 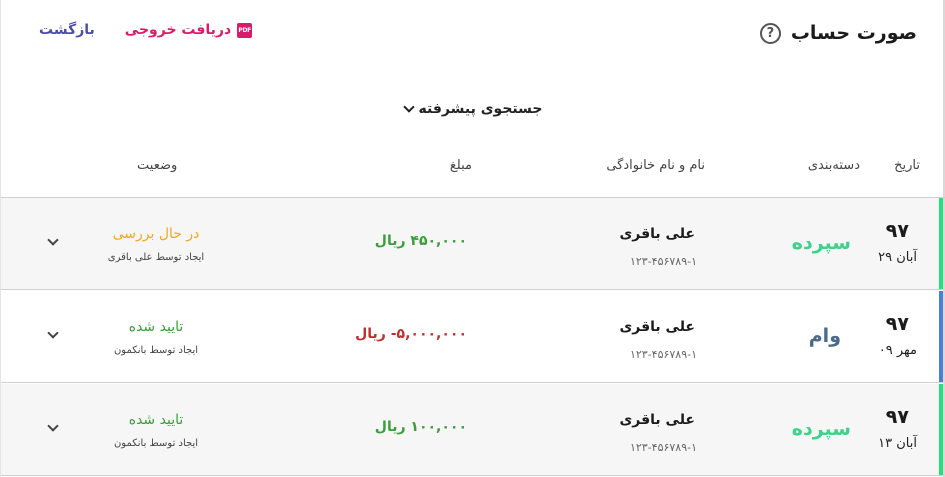 What do you see at coordinates (907, 165) in the screenshot?
I see `column-date: تاریخ` at bounding box center [907, 165].